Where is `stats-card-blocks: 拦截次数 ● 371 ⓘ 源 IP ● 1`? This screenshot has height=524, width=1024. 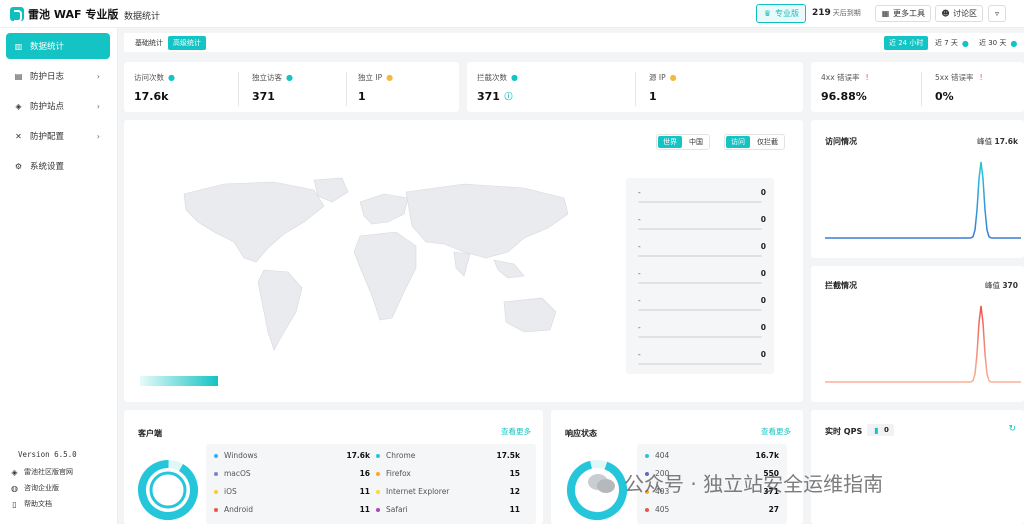 stats-card-blocks: 拦截次数 ● 371 ⓘ 源 IP ● 1 is located at coordinates (635, 87).